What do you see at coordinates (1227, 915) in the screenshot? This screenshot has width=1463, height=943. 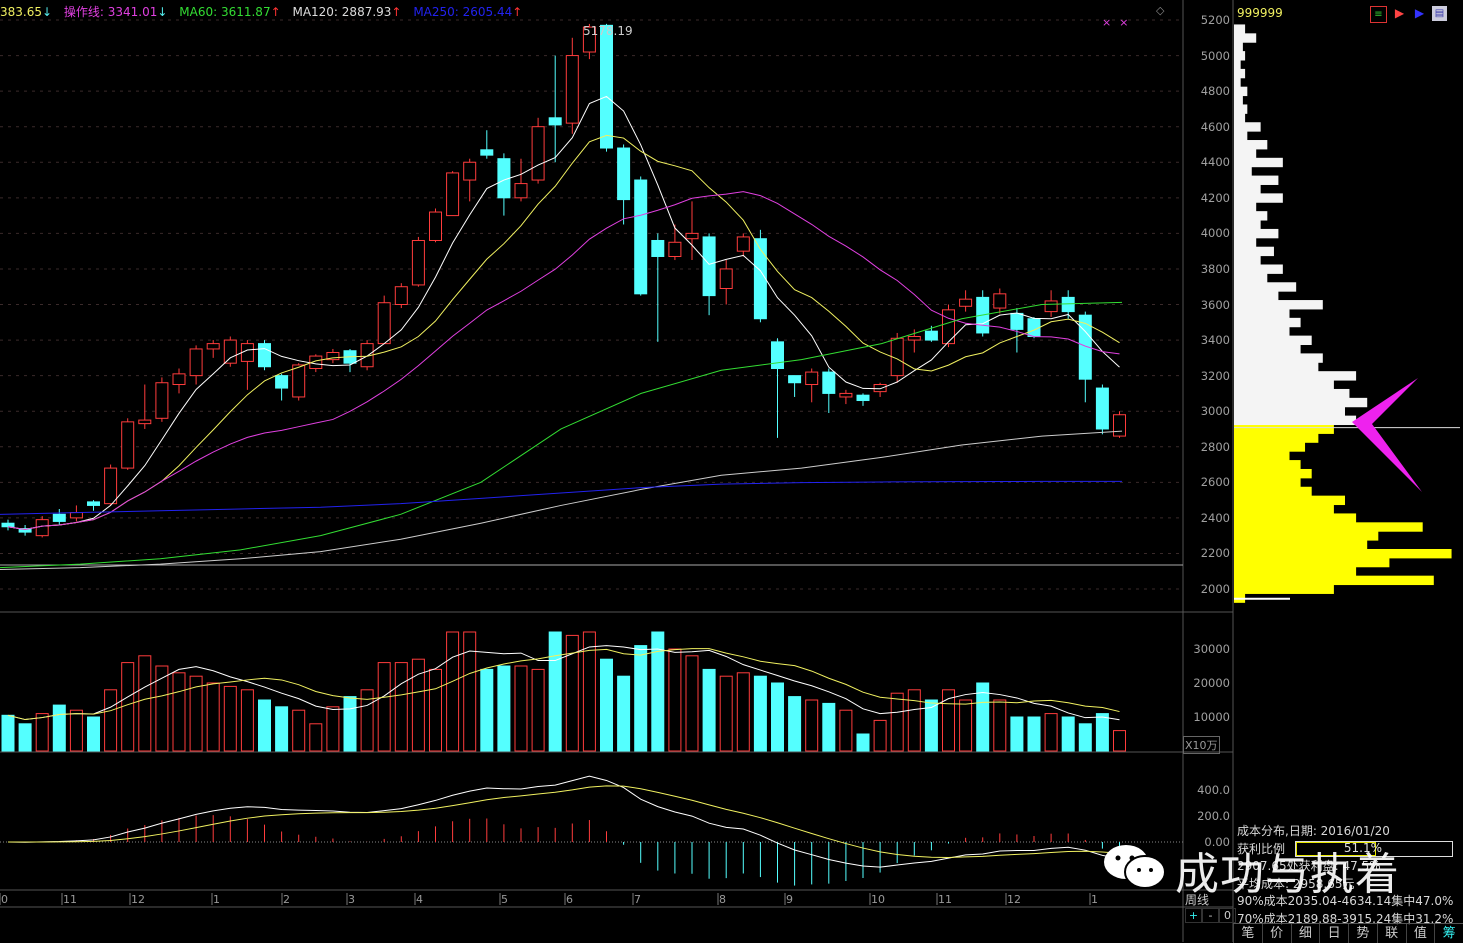 I see `zoom-reset-button: 0` at bounding box center [1227, 915].